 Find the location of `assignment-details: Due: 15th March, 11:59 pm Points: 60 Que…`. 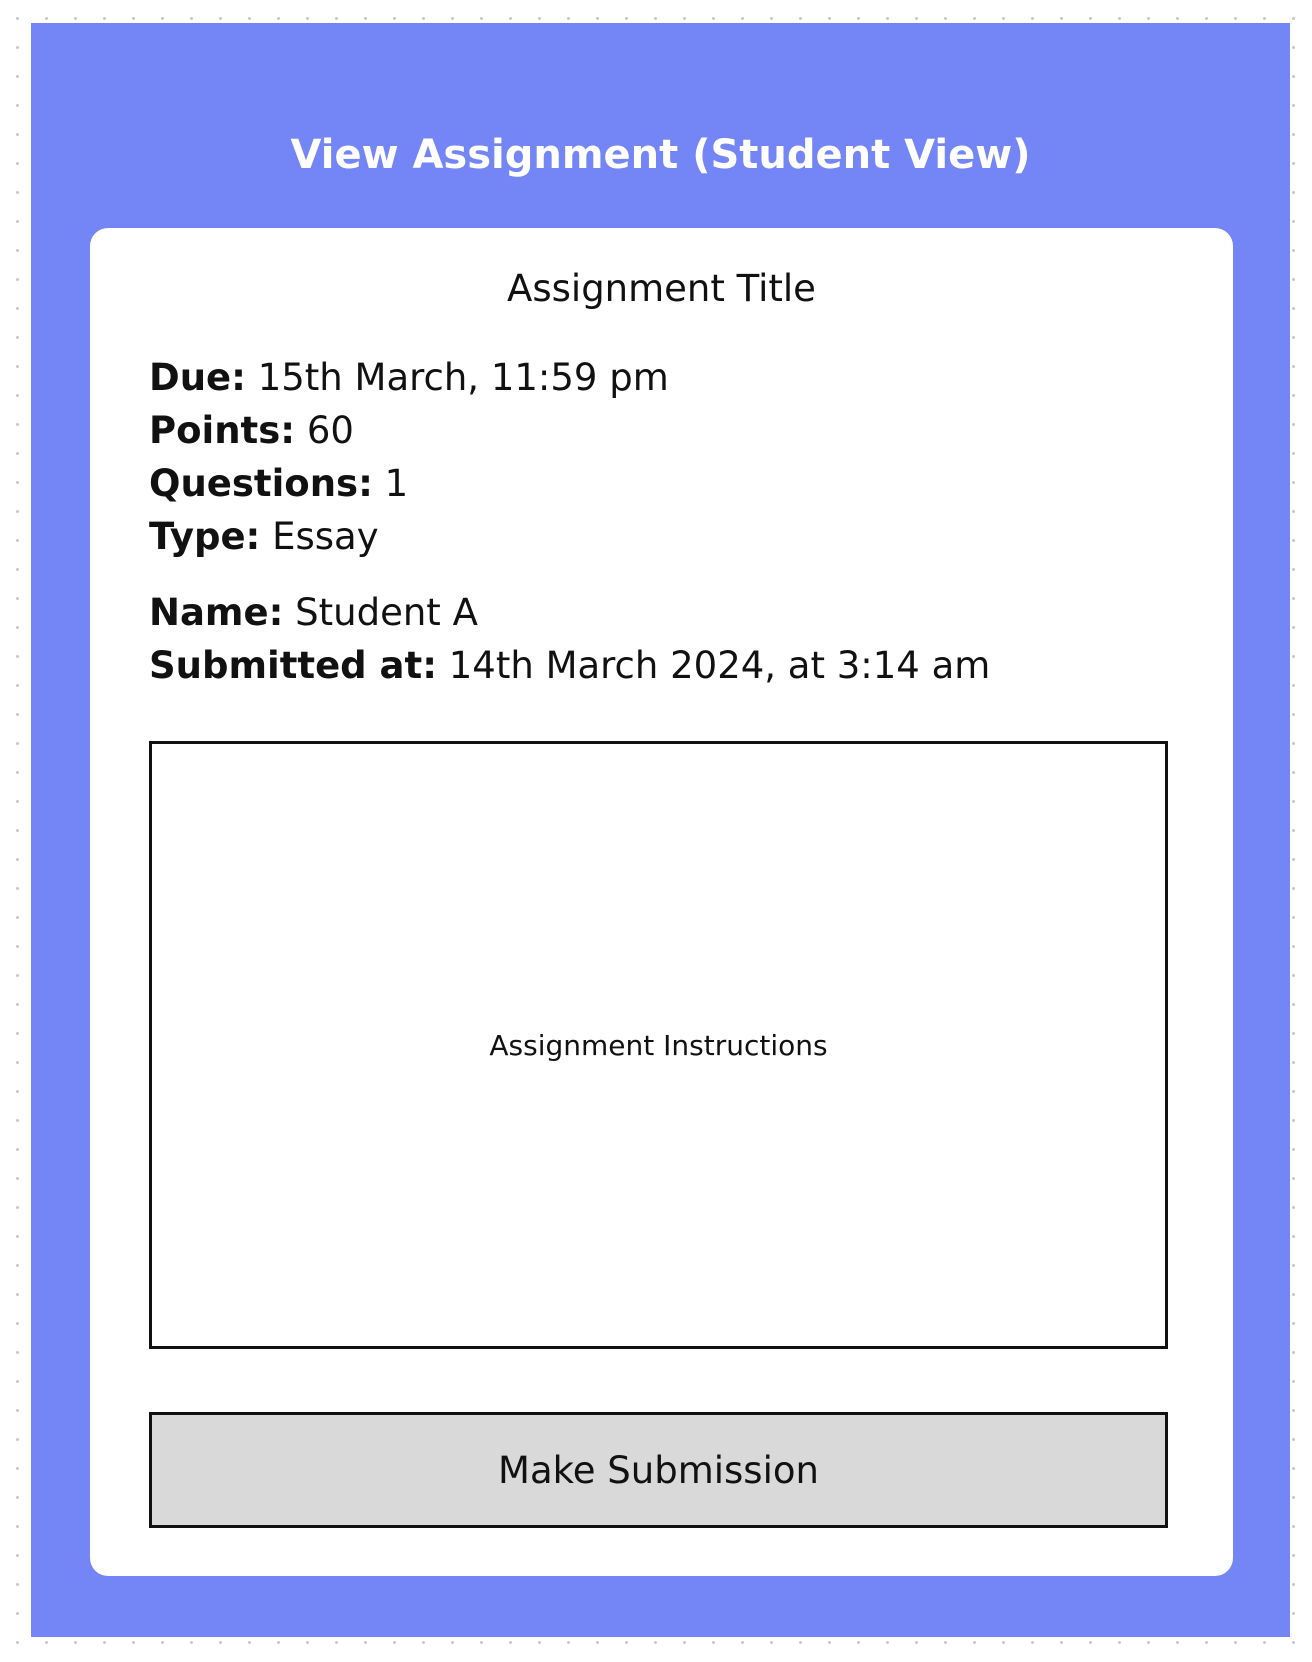

assignment-details: Due: 15th March, 11:59 pm Points: 60 Que… is located at coordinates (409, 457).